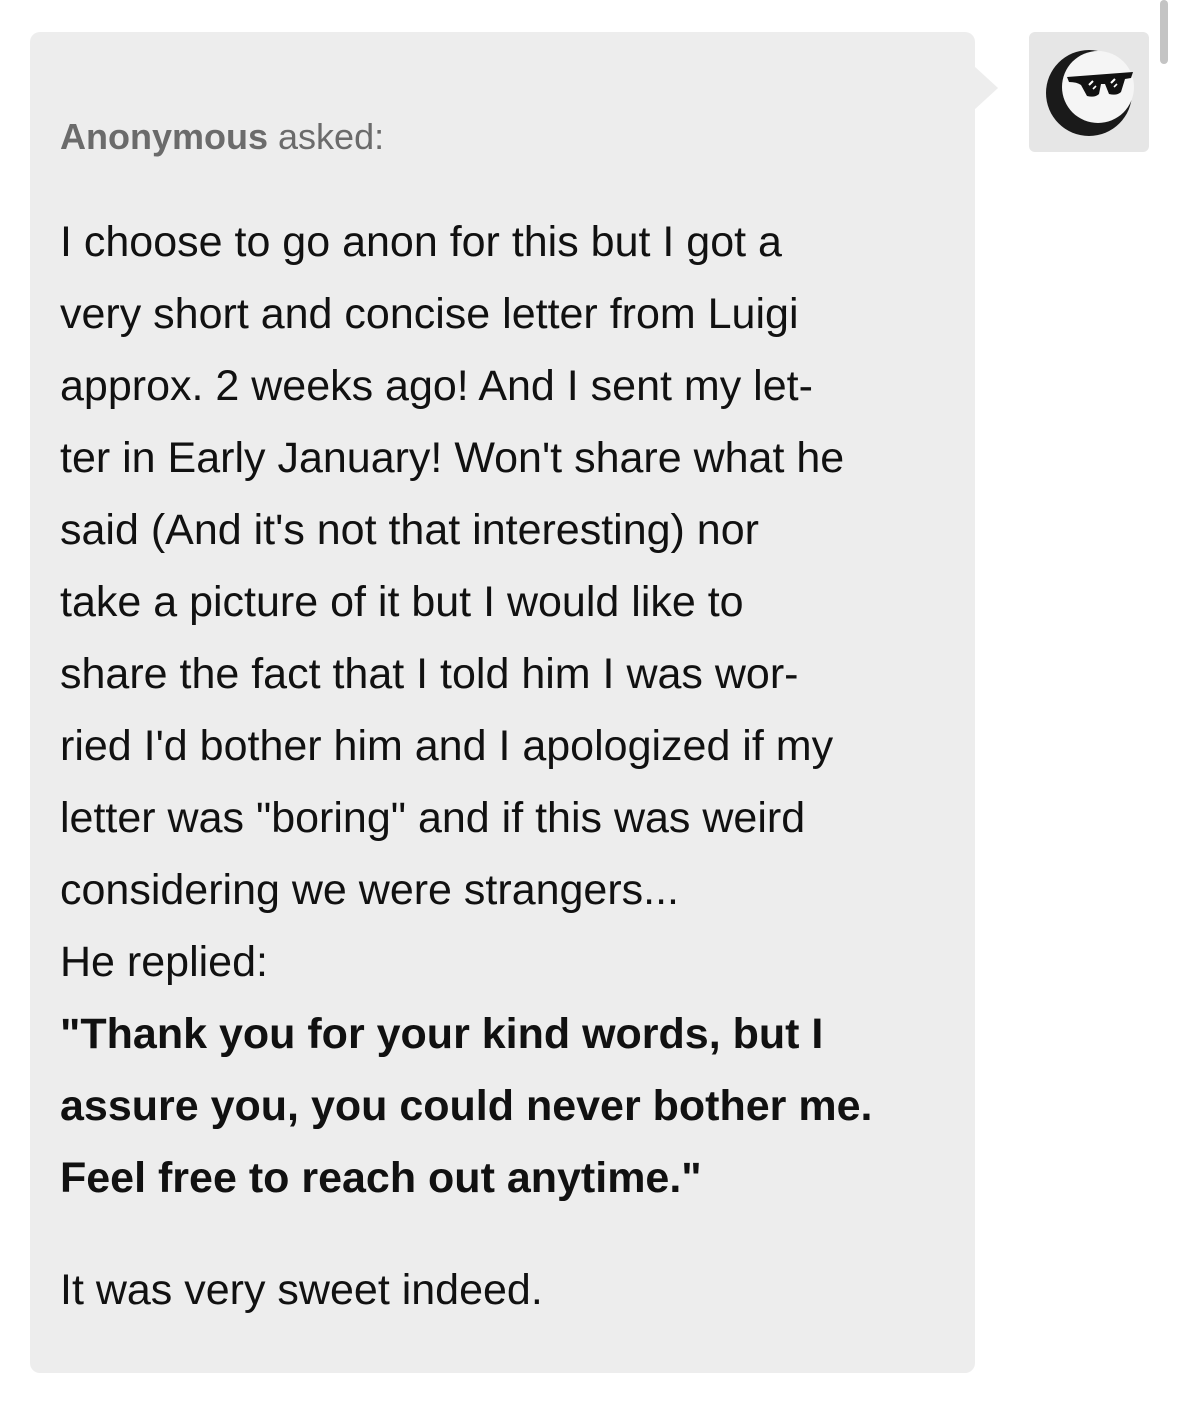  What do you see at coordinates (986, 88) in the screenshot?
I see `bubble-pointer` at bounding box center [986, 88].